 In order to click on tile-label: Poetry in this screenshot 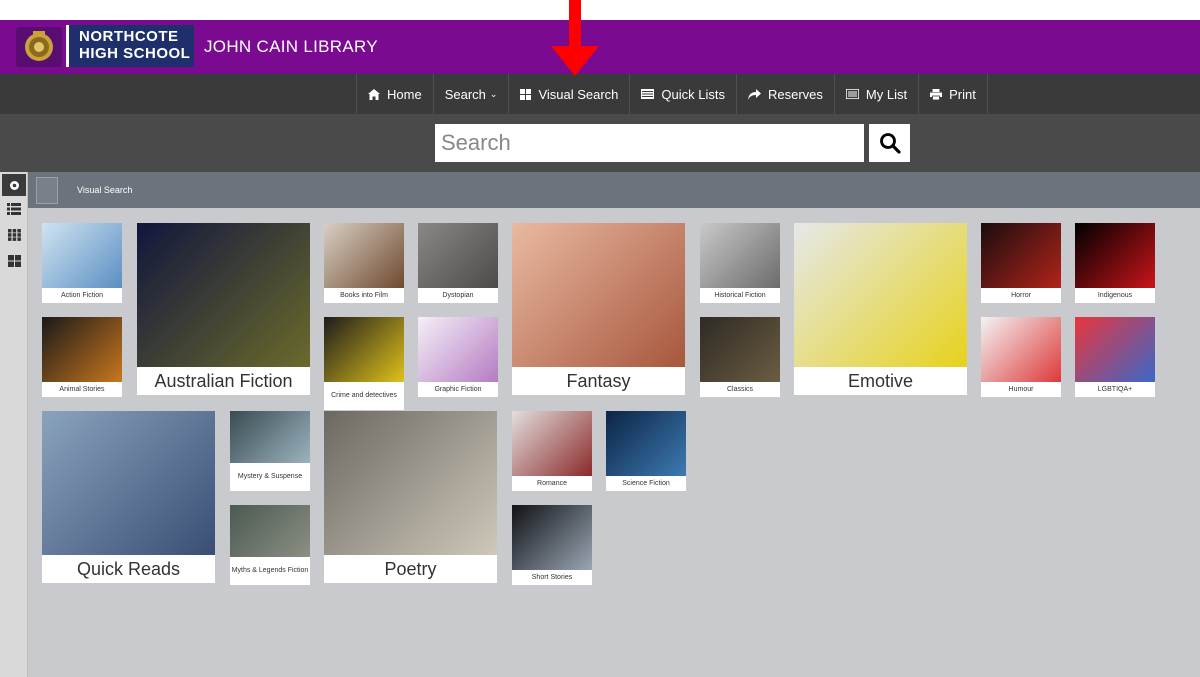, I will do `click(410, 569)`.